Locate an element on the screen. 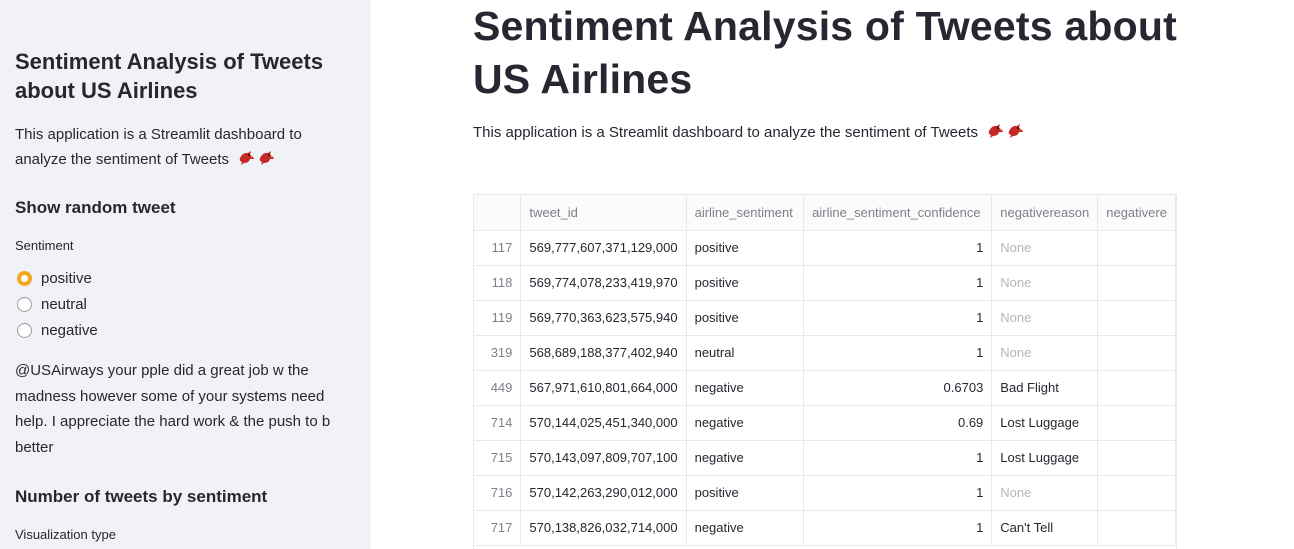 Image resolution: width=1294 pixels, height=549 pixels. radio-label-negative: negative is located at coordinates (69, 330).